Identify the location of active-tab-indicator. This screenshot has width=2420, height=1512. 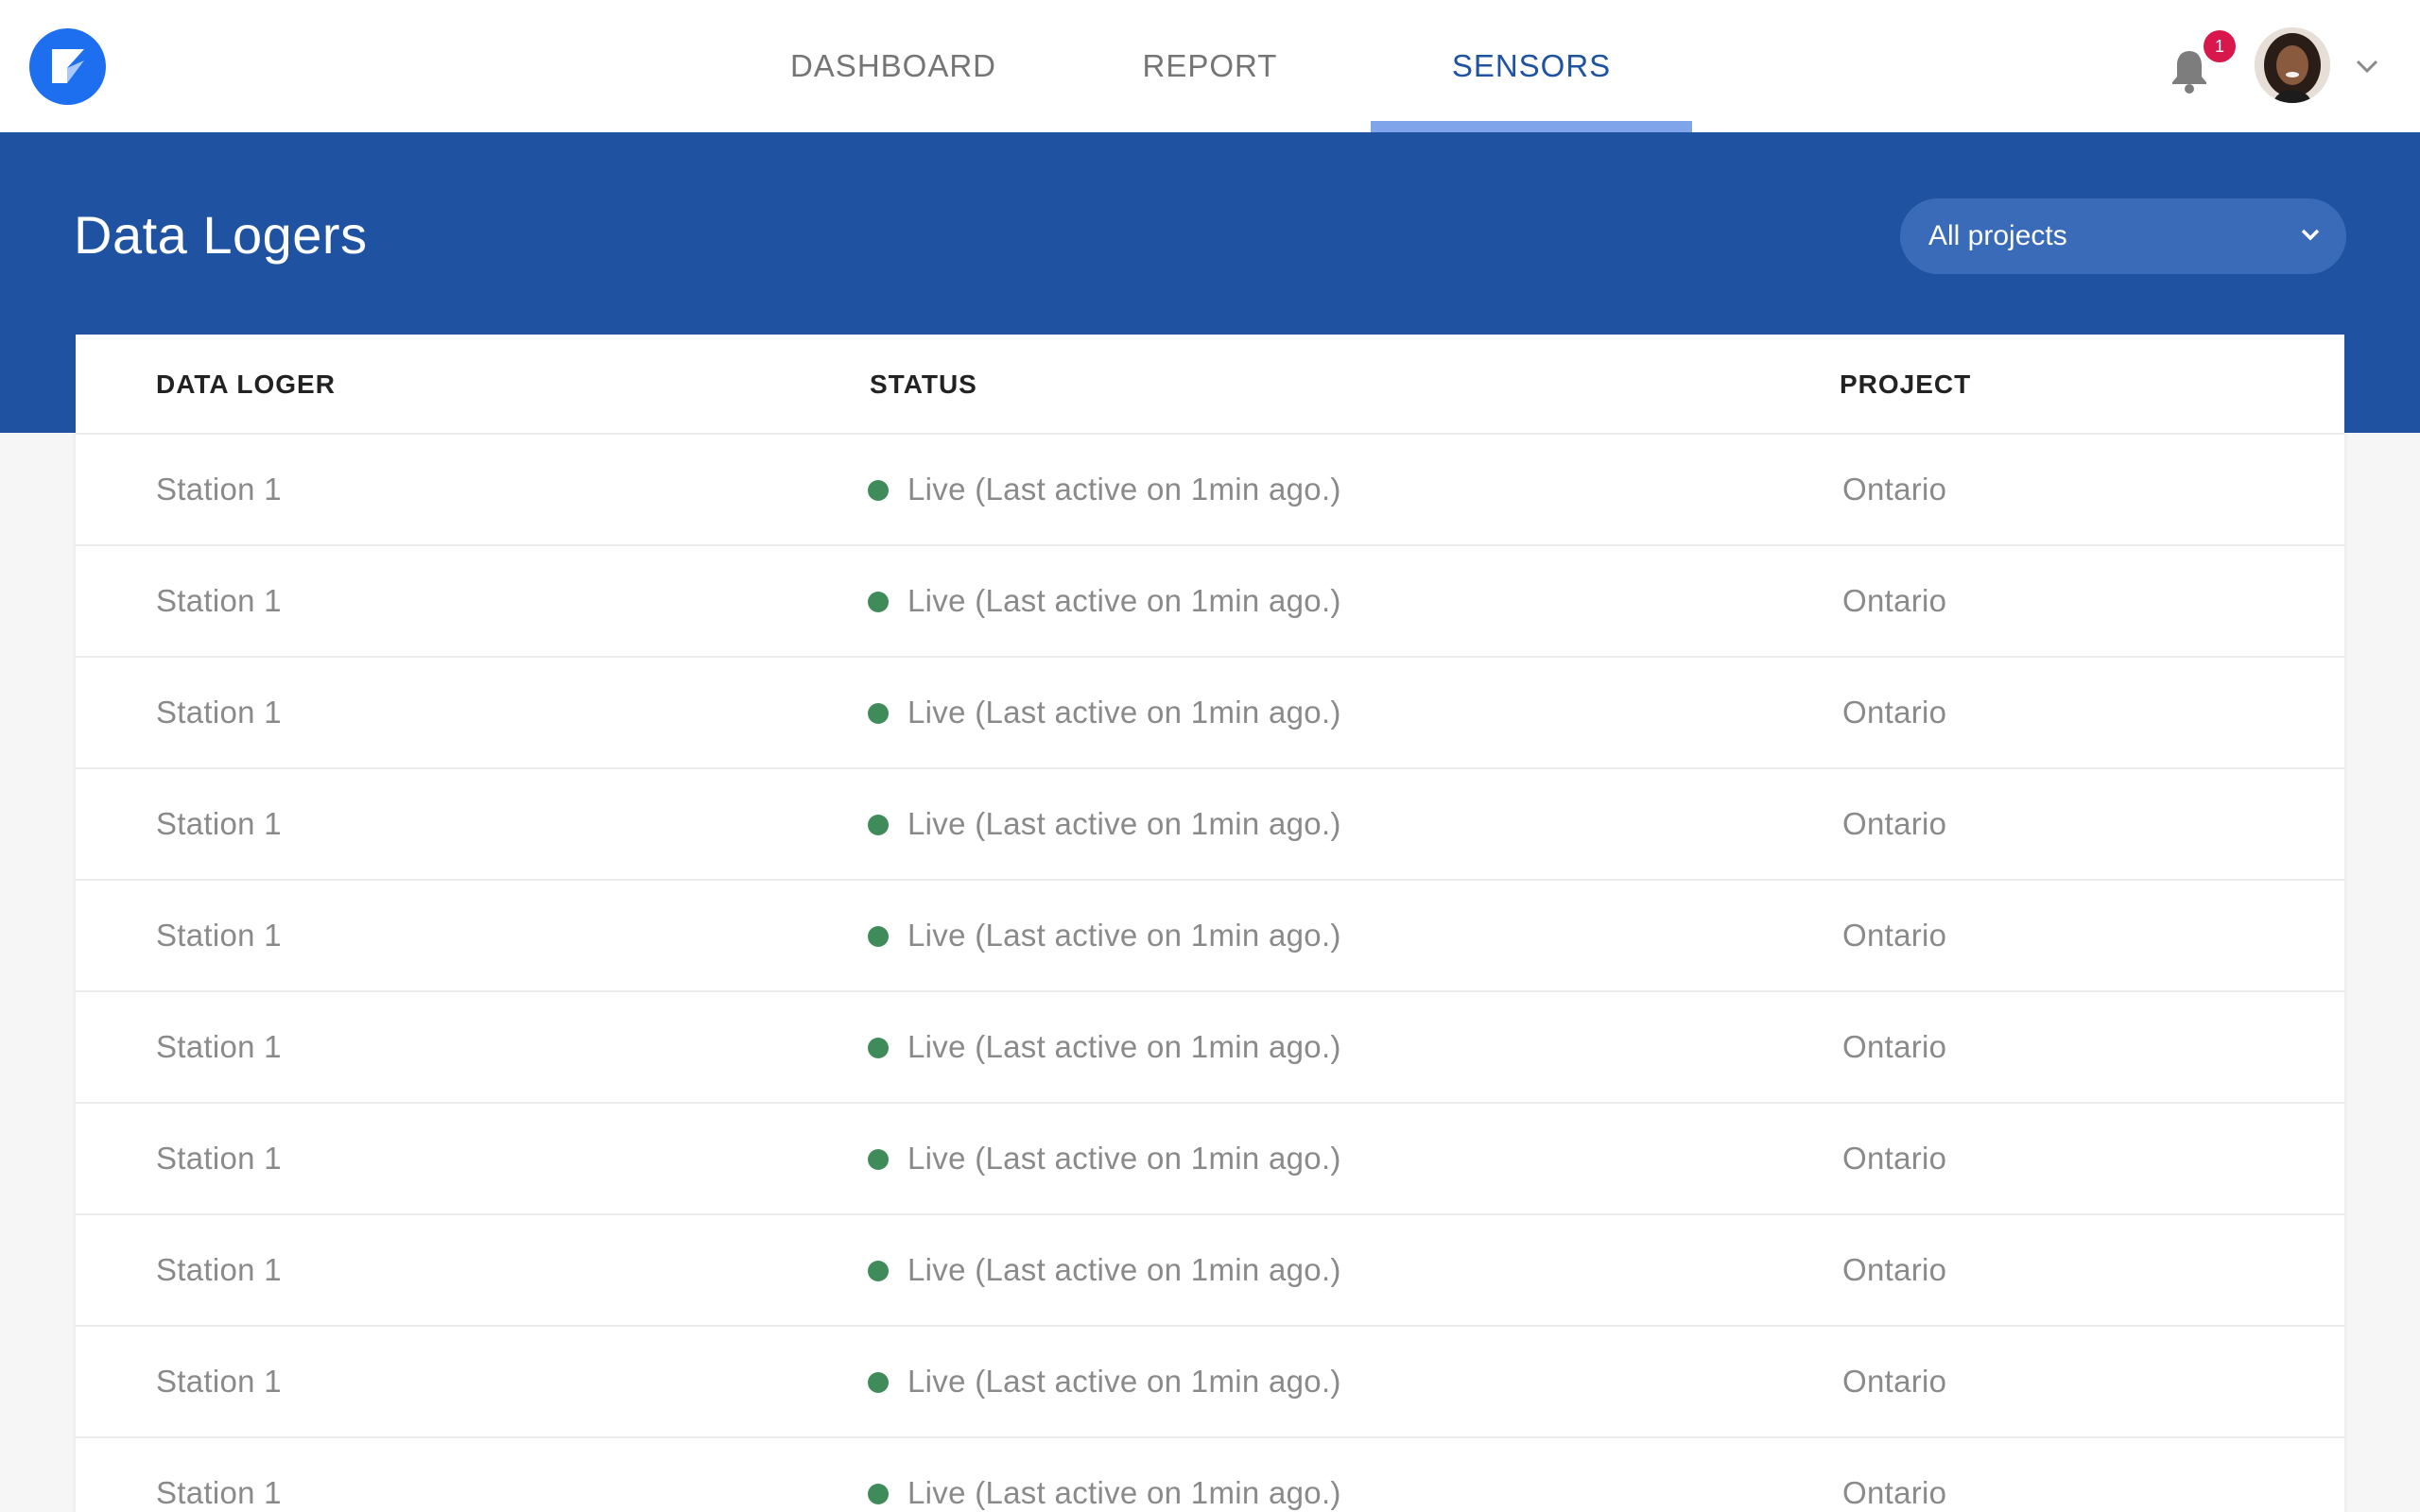
(1531, 126).